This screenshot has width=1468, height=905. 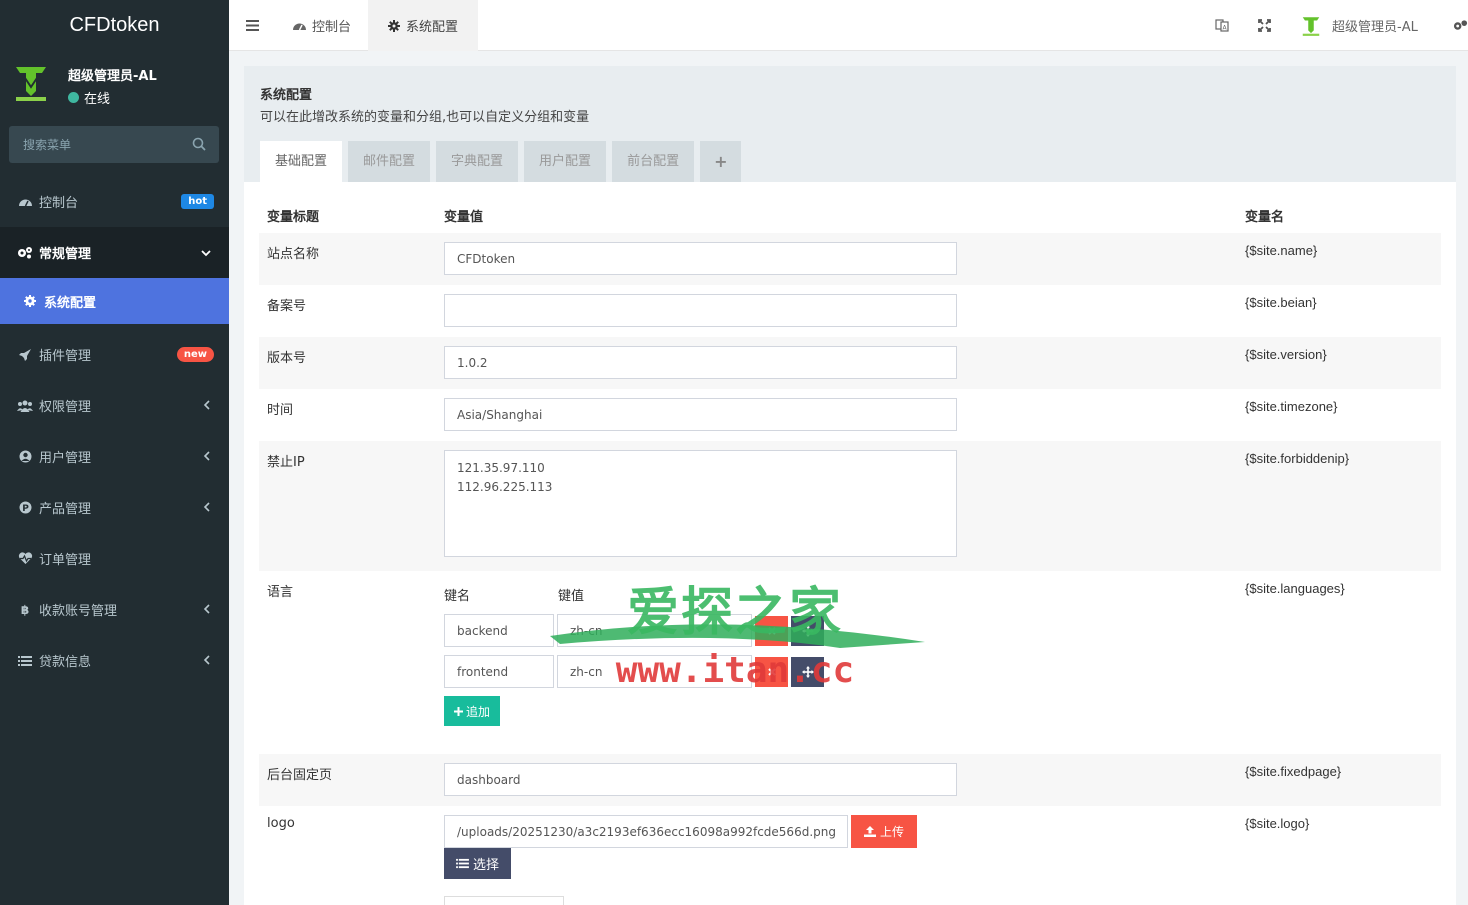 I want to click on var-name: {$site.beian}, so click(x=1281, y=302).